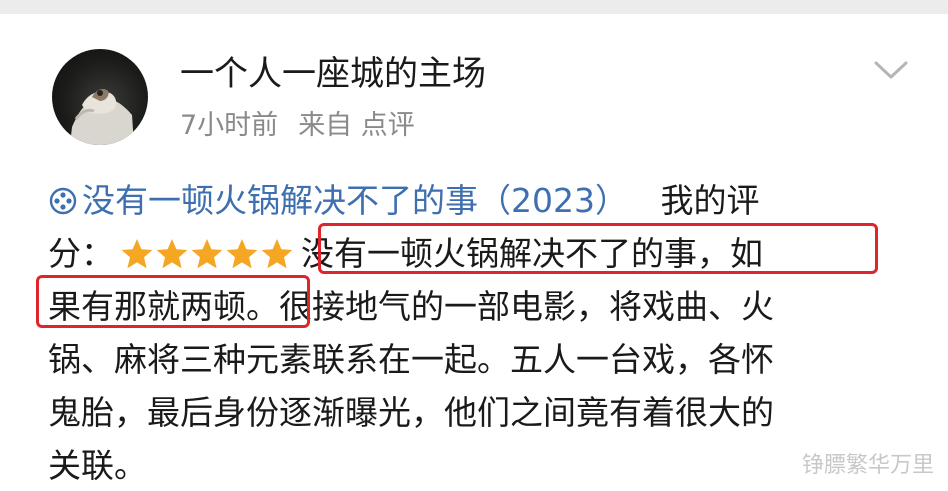 Image resolution: width=948 pixels, height=491 pixels. I want to click on username: 一个人一座城的主场, so click(333, 74).